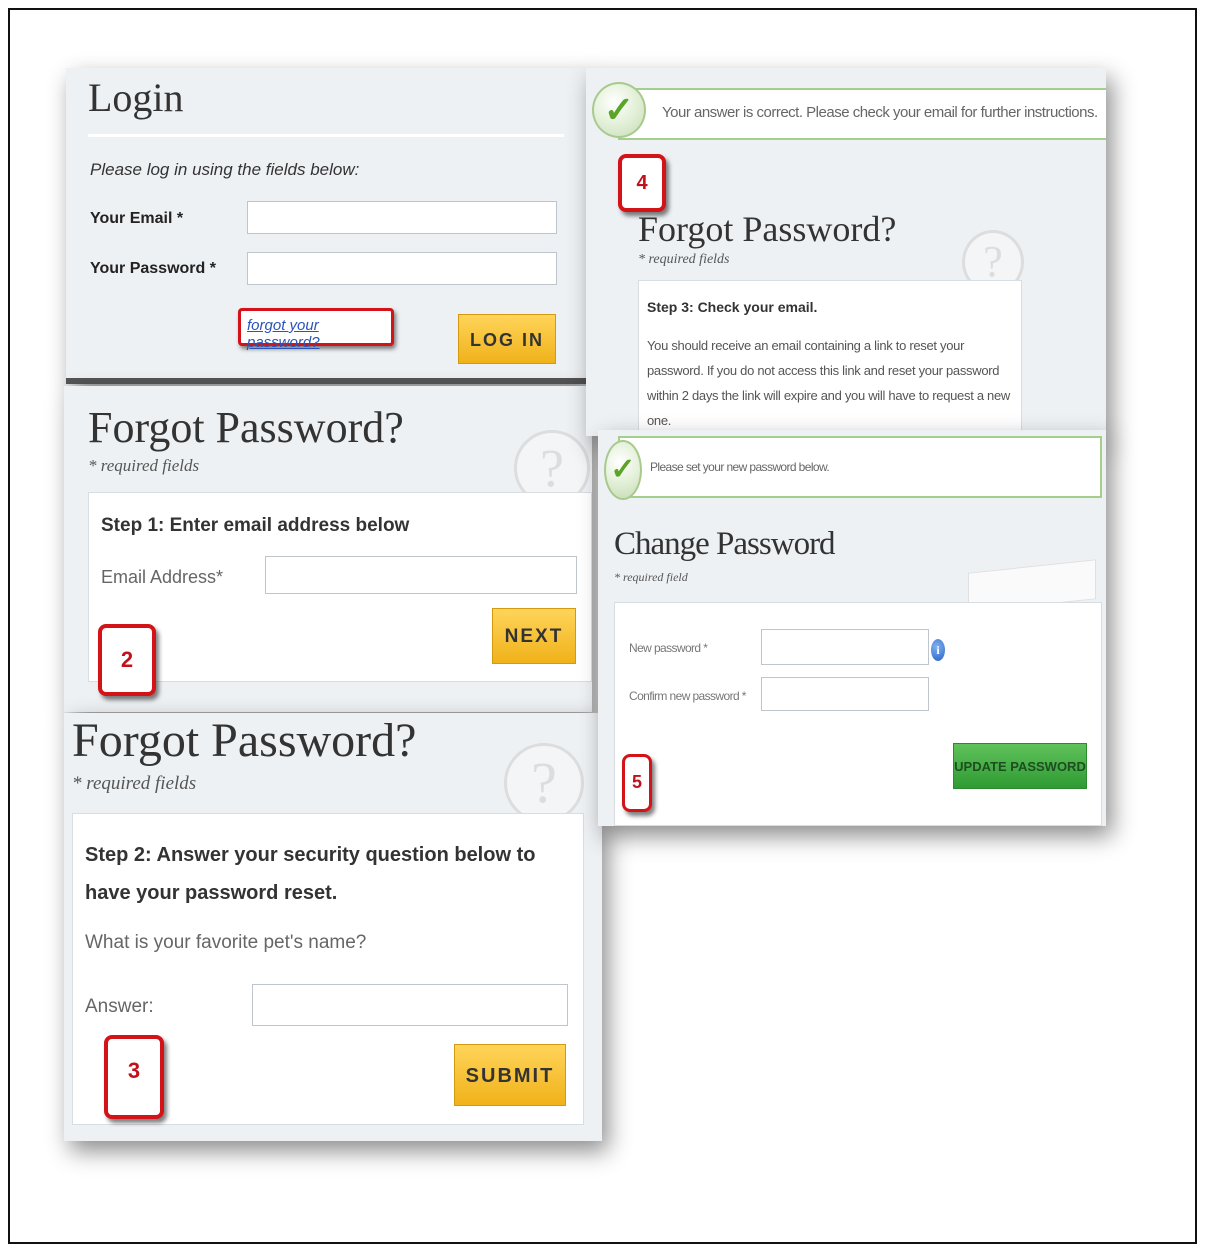 The image size is (1207, 1252). Describe the element at coordinates (255, 525) in the screenshot. I see `step1-heading: Step 1: Enter email address below` at that location.